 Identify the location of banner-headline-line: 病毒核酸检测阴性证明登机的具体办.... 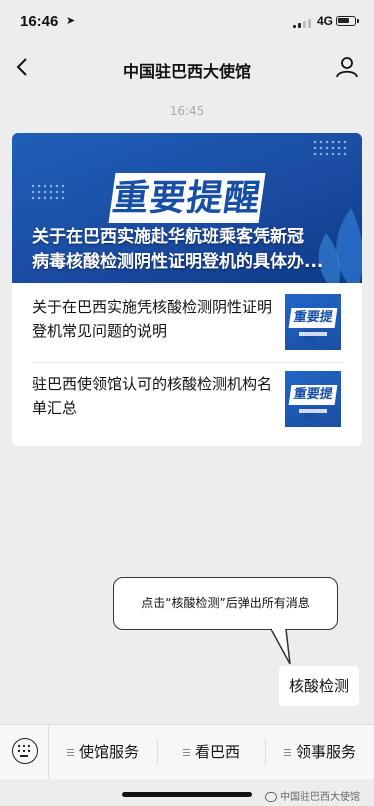
(178, 262).